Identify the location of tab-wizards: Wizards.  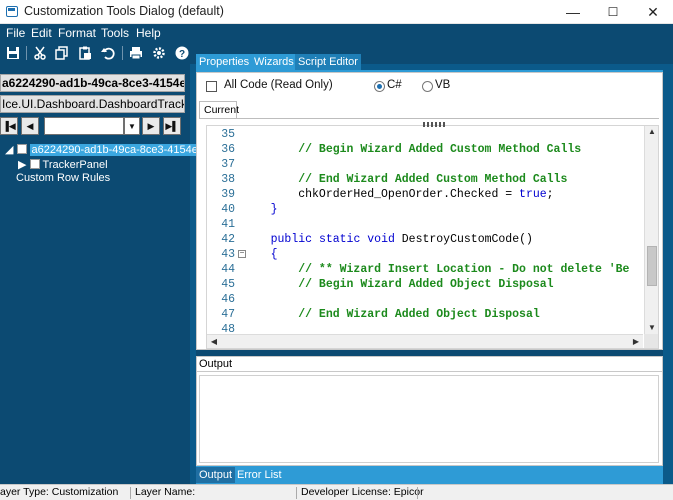
(274, 62).